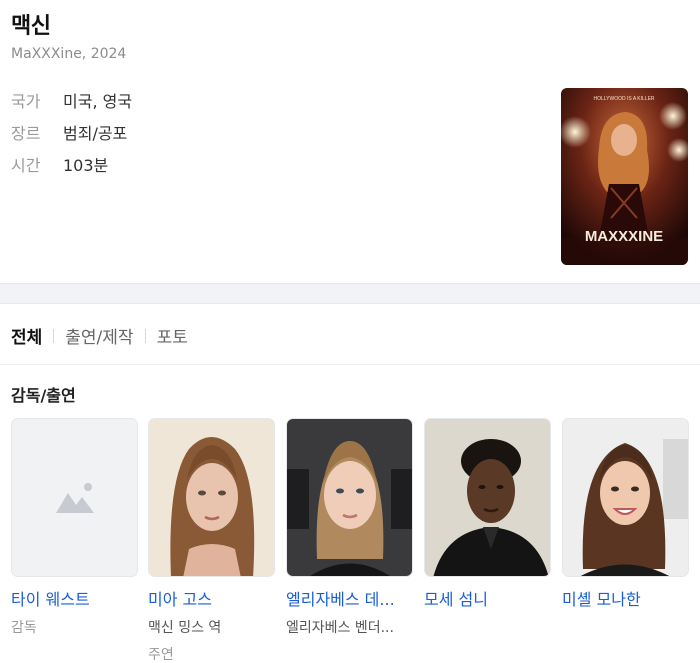 This screenshot has width=700, height=663. I want to click on tab-cast-crew: 출연/제작, so click(99, 335).